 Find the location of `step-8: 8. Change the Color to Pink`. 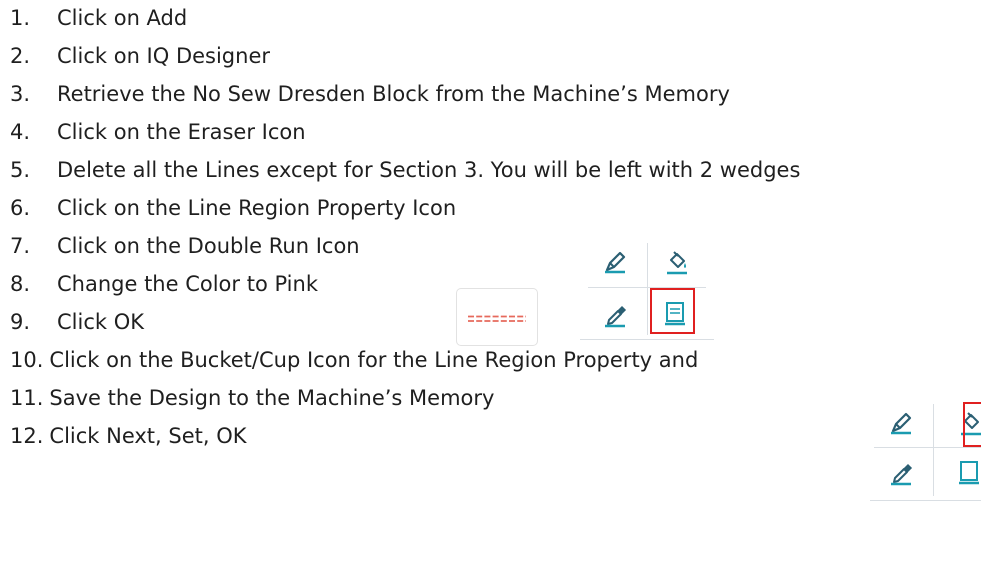

step-8: 8. Change the Color to Pink is located at coordinates (164, 284).